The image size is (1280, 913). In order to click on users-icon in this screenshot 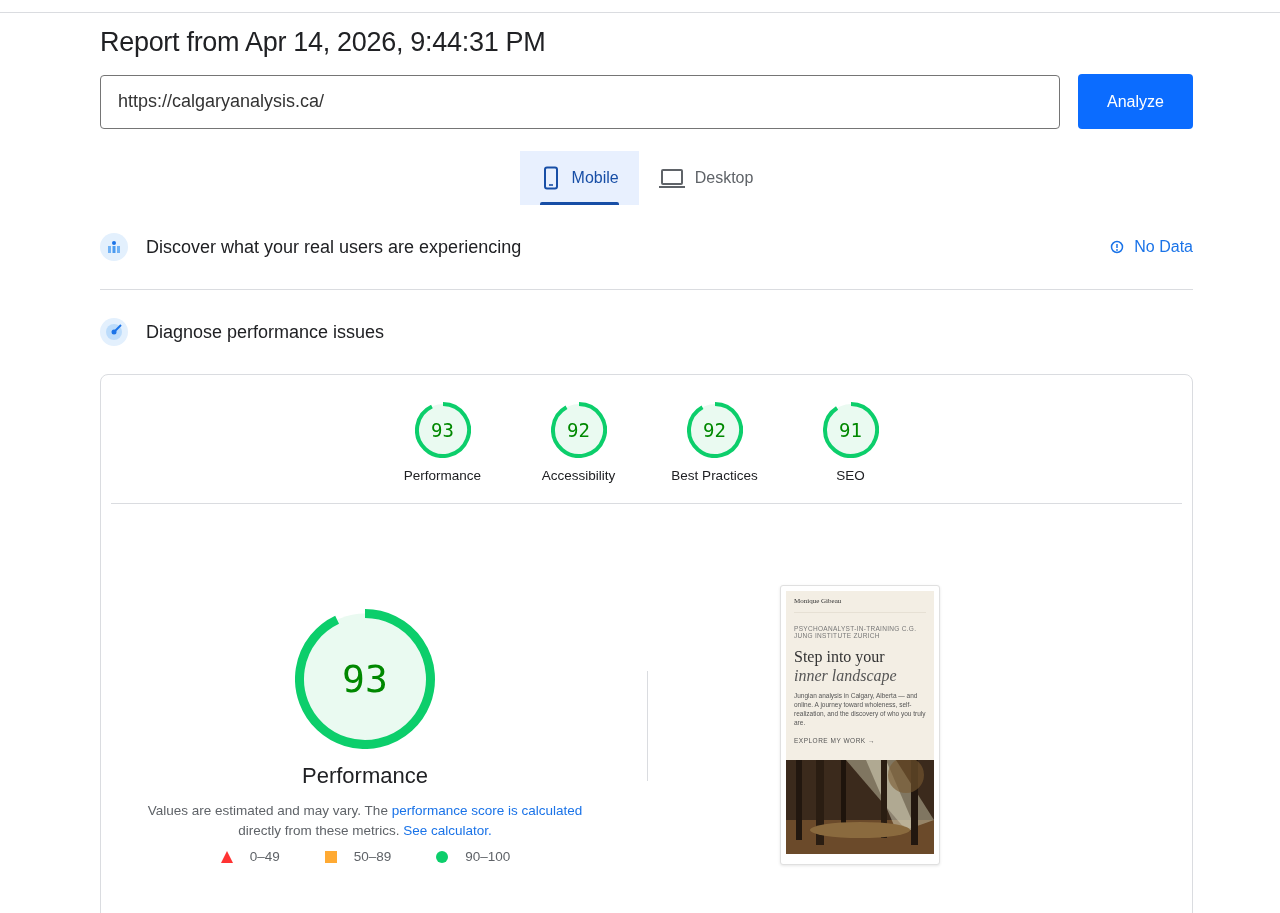, I will do `click(114, 247)`.